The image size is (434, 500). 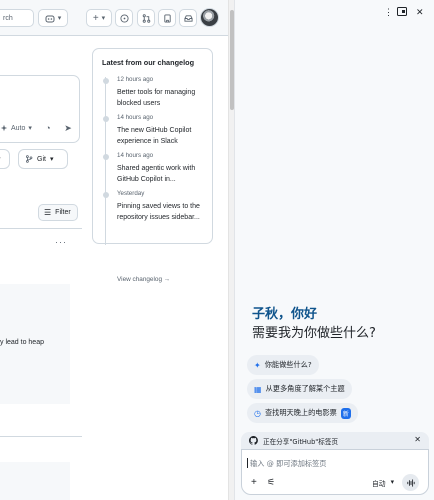 I want to click on feed-snippet: y lead to heap, so click(x=22, y=342).